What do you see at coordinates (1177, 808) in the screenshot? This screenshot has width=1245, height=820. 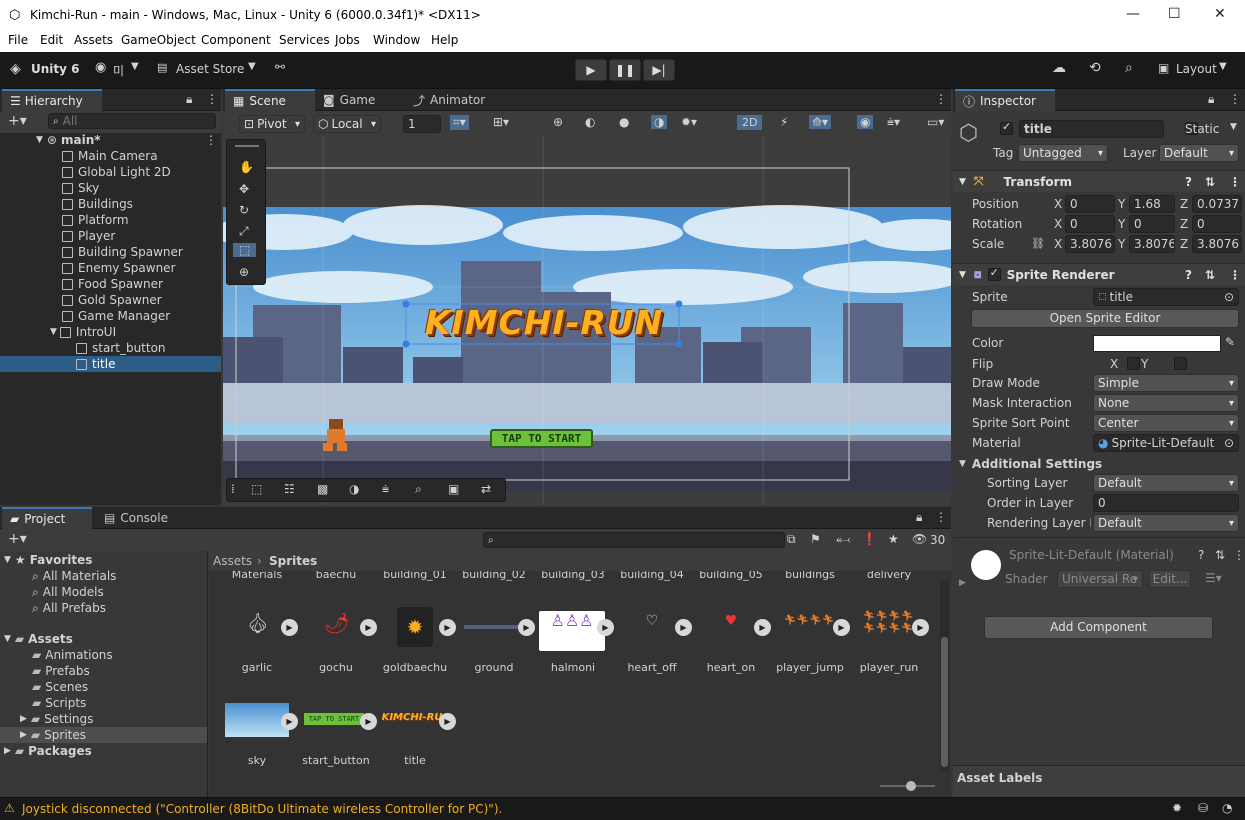 I see `debug-icon: ✹` at bounding box center [1177, 808].